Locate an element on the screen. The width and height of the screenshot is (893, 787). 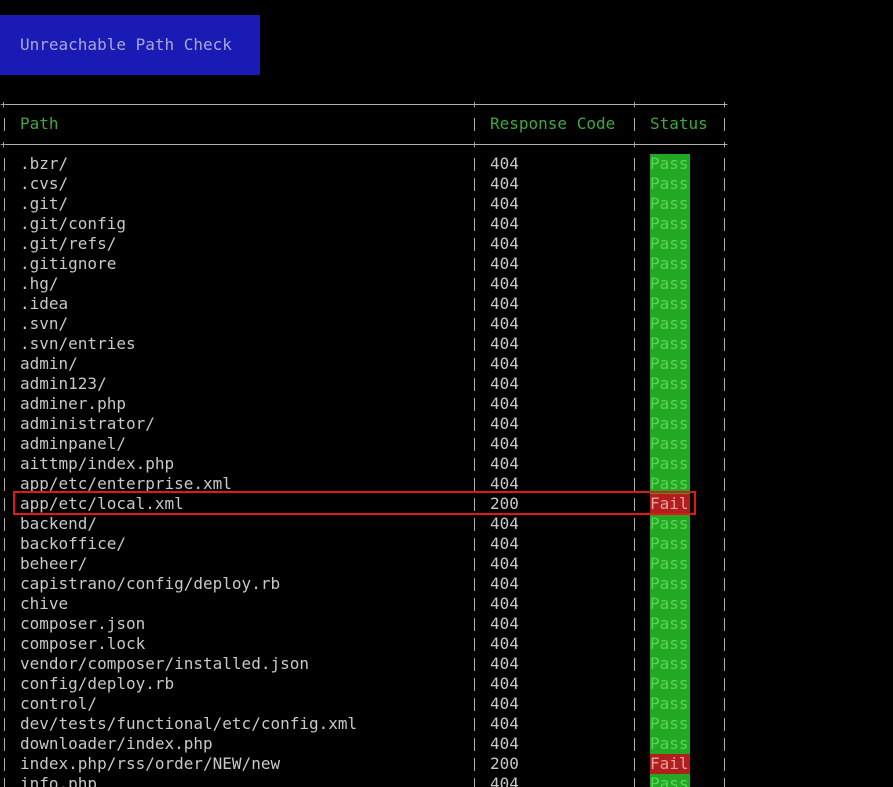
path-cell: aittmp/index.php is located at coordinates (97, 463).